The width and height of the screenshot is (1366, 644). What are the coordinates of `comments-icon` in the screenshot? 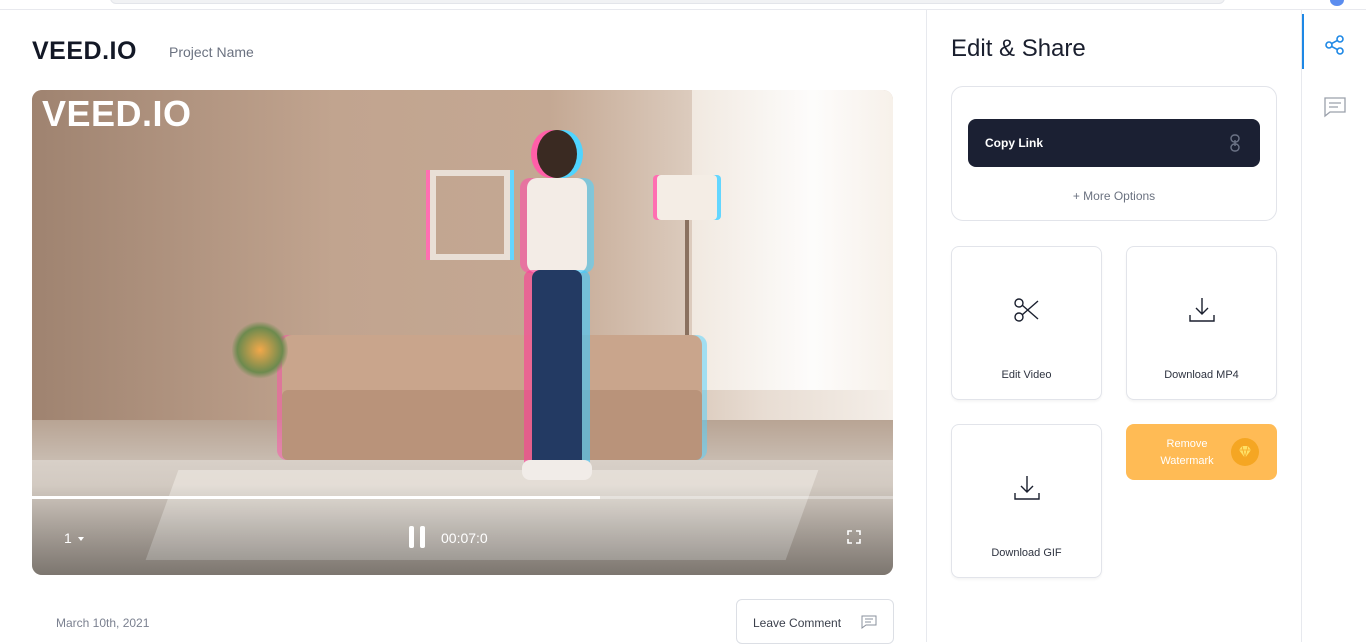 It's located at (1335, 107).